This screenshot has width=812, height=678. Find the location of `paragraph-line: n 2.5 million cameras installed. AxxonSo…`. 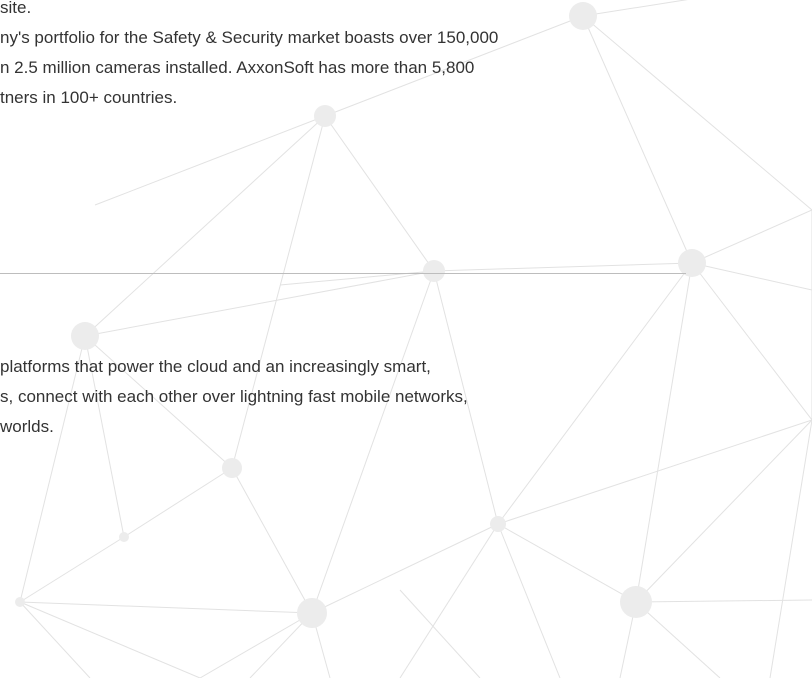

paragraph-line: n 2.5 million cameras installed. AxxonSo… is located at coordinates (237, 67).